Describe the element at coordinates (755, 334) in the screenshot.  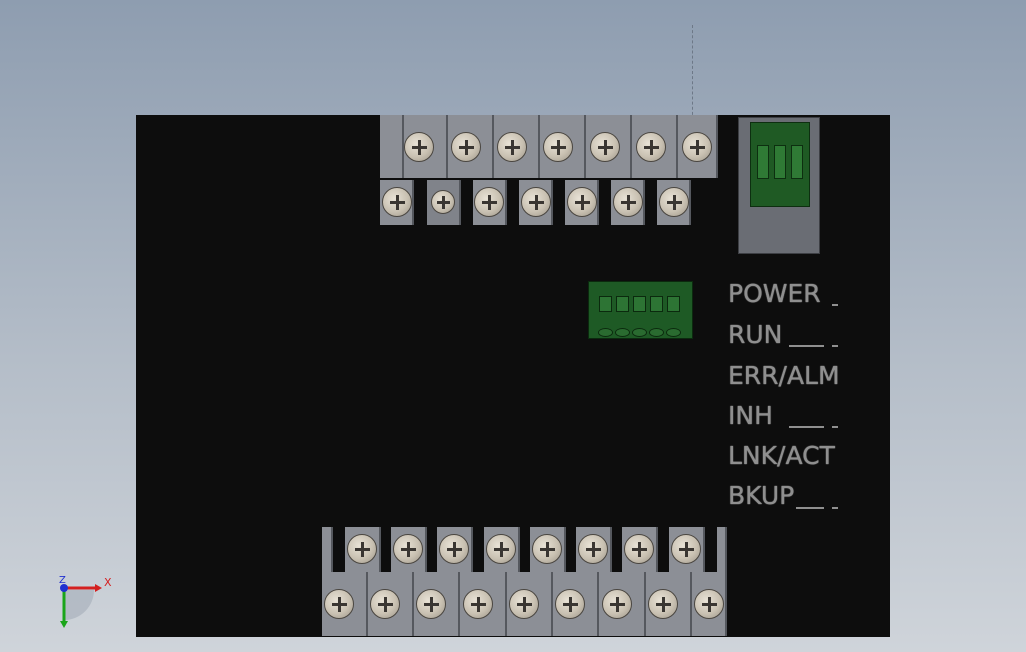
I see `led-label-run: RUN` at that location.